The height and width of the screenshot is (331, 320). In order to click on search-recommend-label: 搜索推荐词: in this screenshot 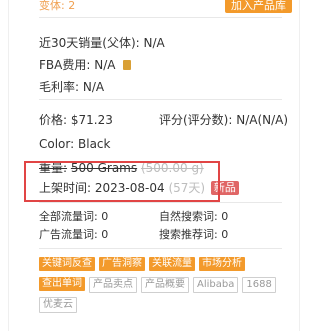, I will do `click(188, 234)`.